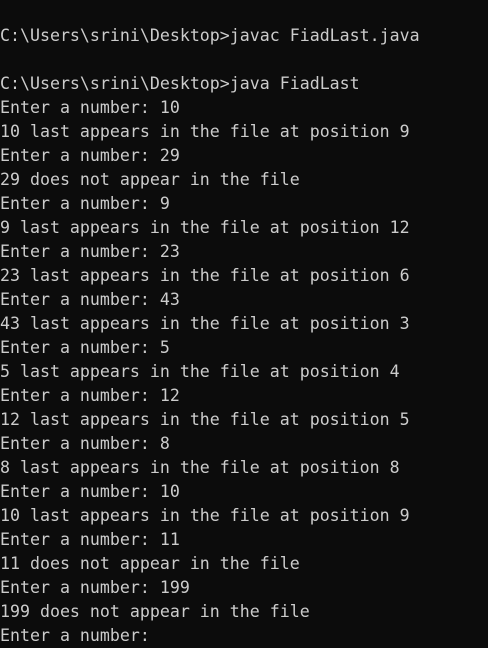 The height and width of the screenshot is (648, 488). What do you see at coordinates (200, 467) in the screenshot?
I see `output-line: 8 last appears in the file at position 8` at bounding box center [200, 467].